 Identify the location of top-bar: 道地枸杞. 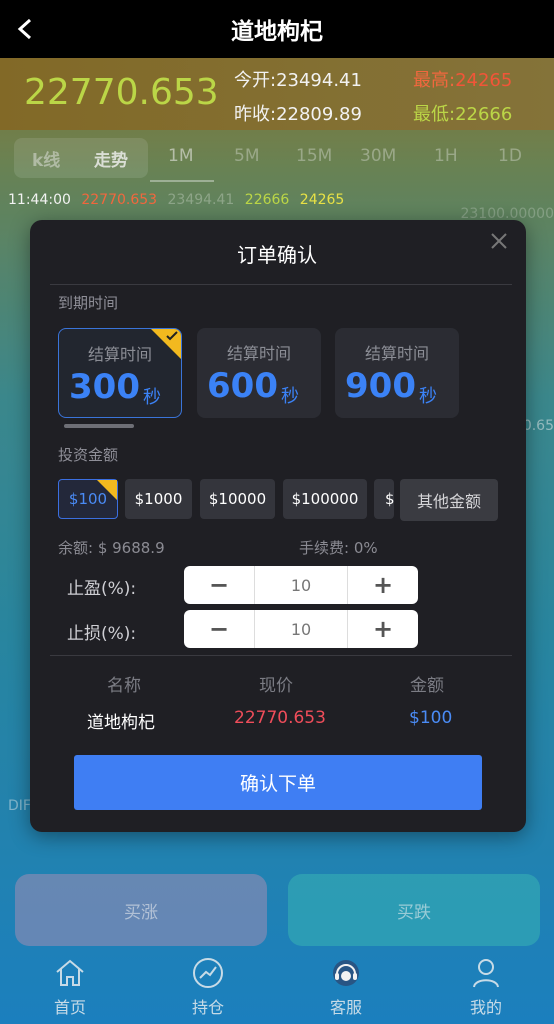
(277, 29).